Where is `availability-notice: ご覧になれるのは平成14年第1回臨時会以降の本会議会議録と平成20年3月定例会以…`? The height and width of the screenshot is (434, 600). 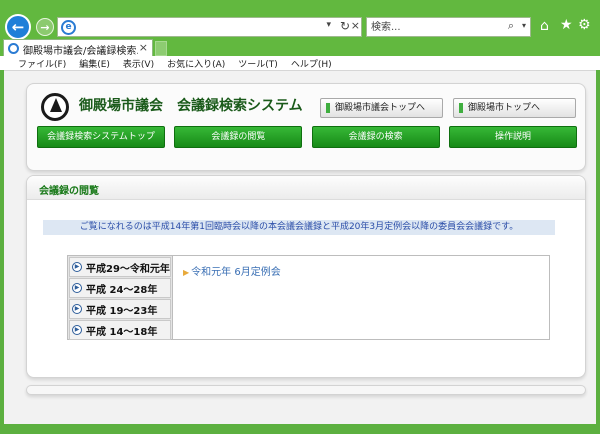 availability-notice: ご覧になれるのは平成14年第1回臨時会以降の本会議会議録と平成20年3月定例会以… is located at coordinates (299, 227).